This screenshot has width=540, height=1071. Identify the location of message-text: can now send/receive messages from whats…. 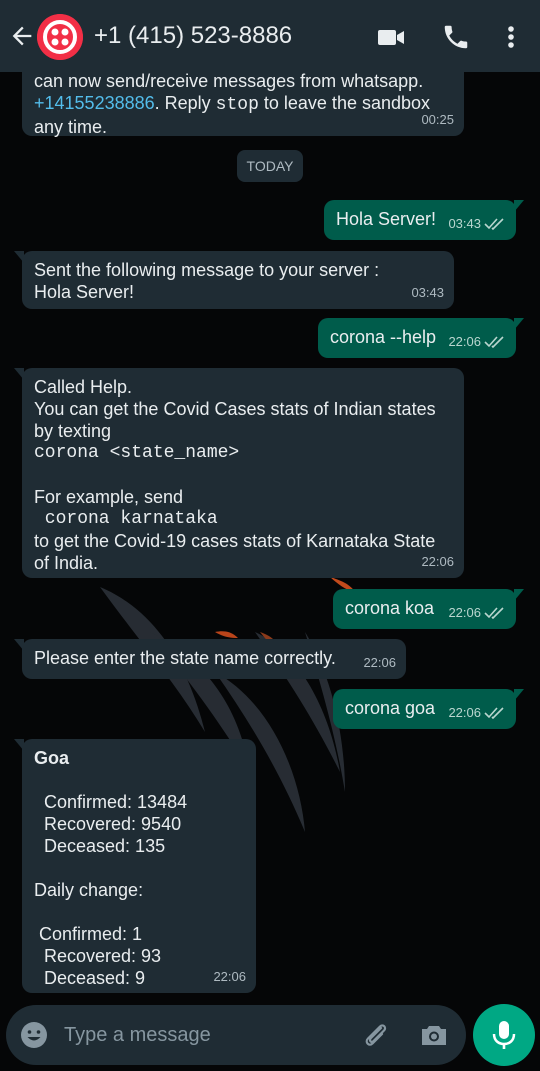
(229, 81).